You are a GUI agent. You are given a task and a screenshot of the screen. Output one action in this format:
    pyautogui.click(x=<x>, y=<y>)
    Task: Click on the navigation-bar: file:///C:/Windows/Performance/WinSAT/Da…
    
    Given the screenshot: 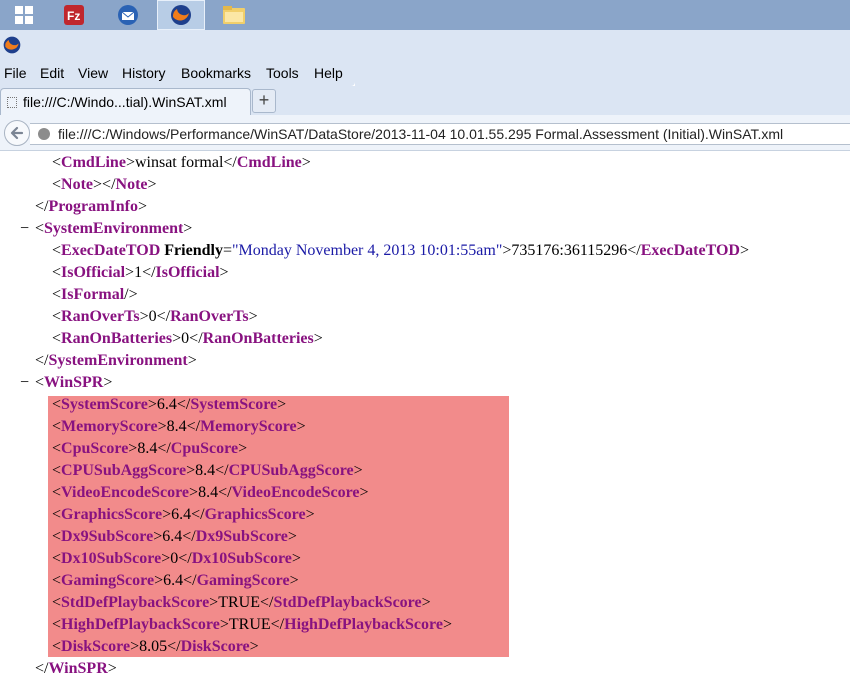 What is the action you would take?
    pyautogui.click(x=425, y=133)
    